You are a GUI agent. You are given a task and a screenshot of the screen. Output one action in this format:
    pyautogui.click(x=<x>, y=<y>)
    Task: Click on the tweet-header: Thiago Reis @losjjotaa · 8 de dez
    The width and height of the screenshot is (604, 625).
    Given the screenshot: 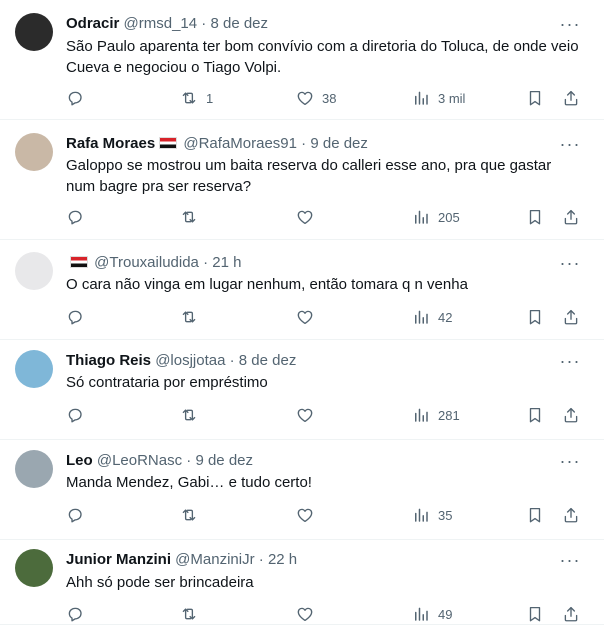 What is the action you would take?
    pyautogui.click(x=315, y=361)
    